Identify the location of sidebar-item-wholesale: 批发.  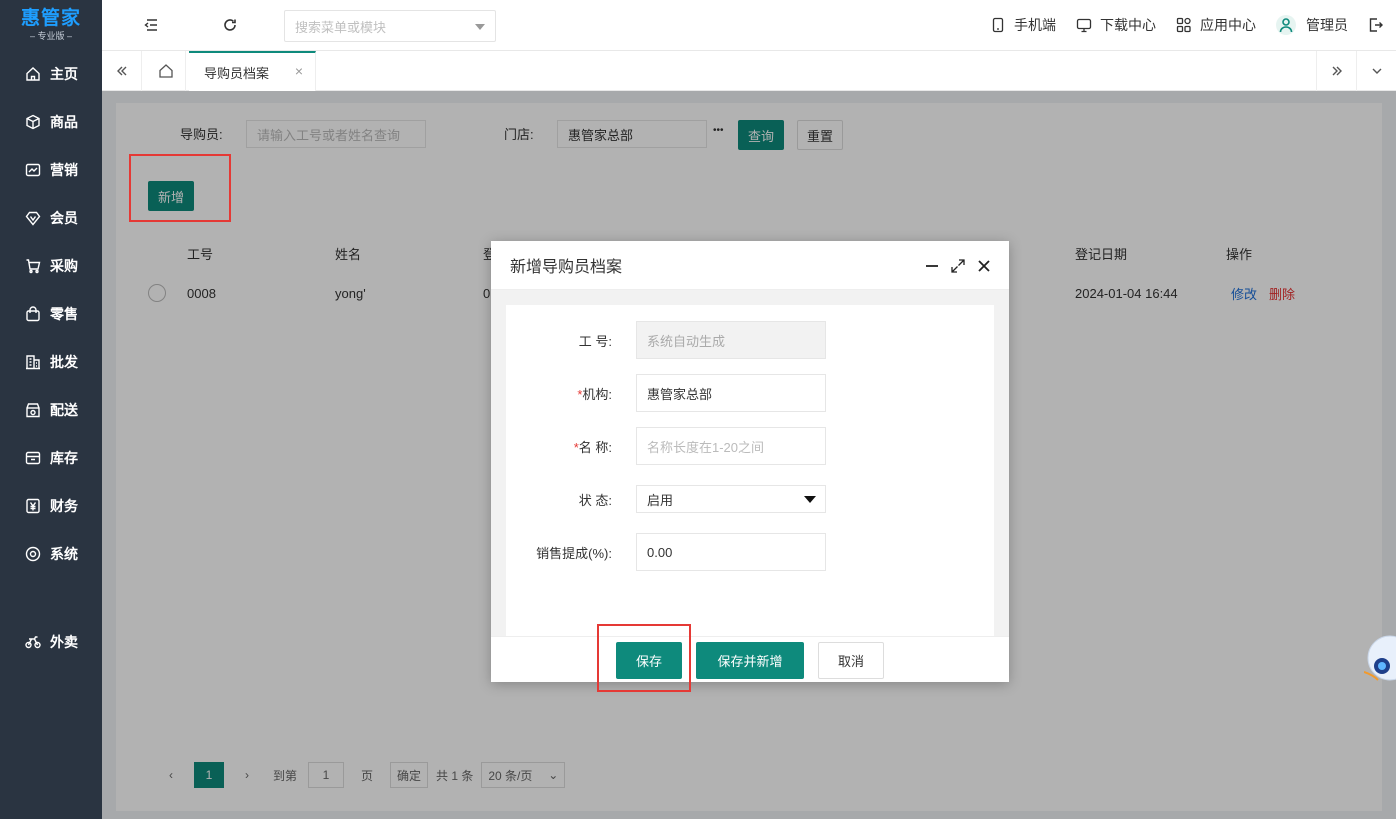
(51, 362).